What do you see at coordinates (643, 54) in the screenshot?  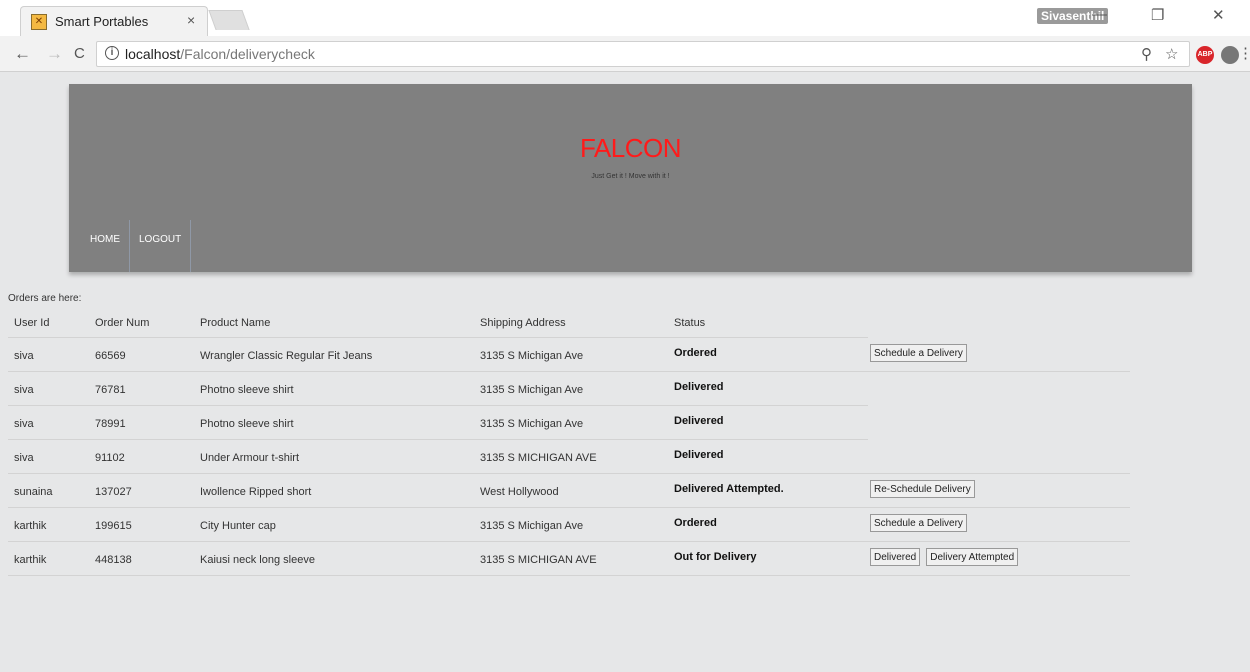 I see `address-bar: i localhost/Falcon/deliverycheck ⚲ ☆` at bounding box center [643, 54].